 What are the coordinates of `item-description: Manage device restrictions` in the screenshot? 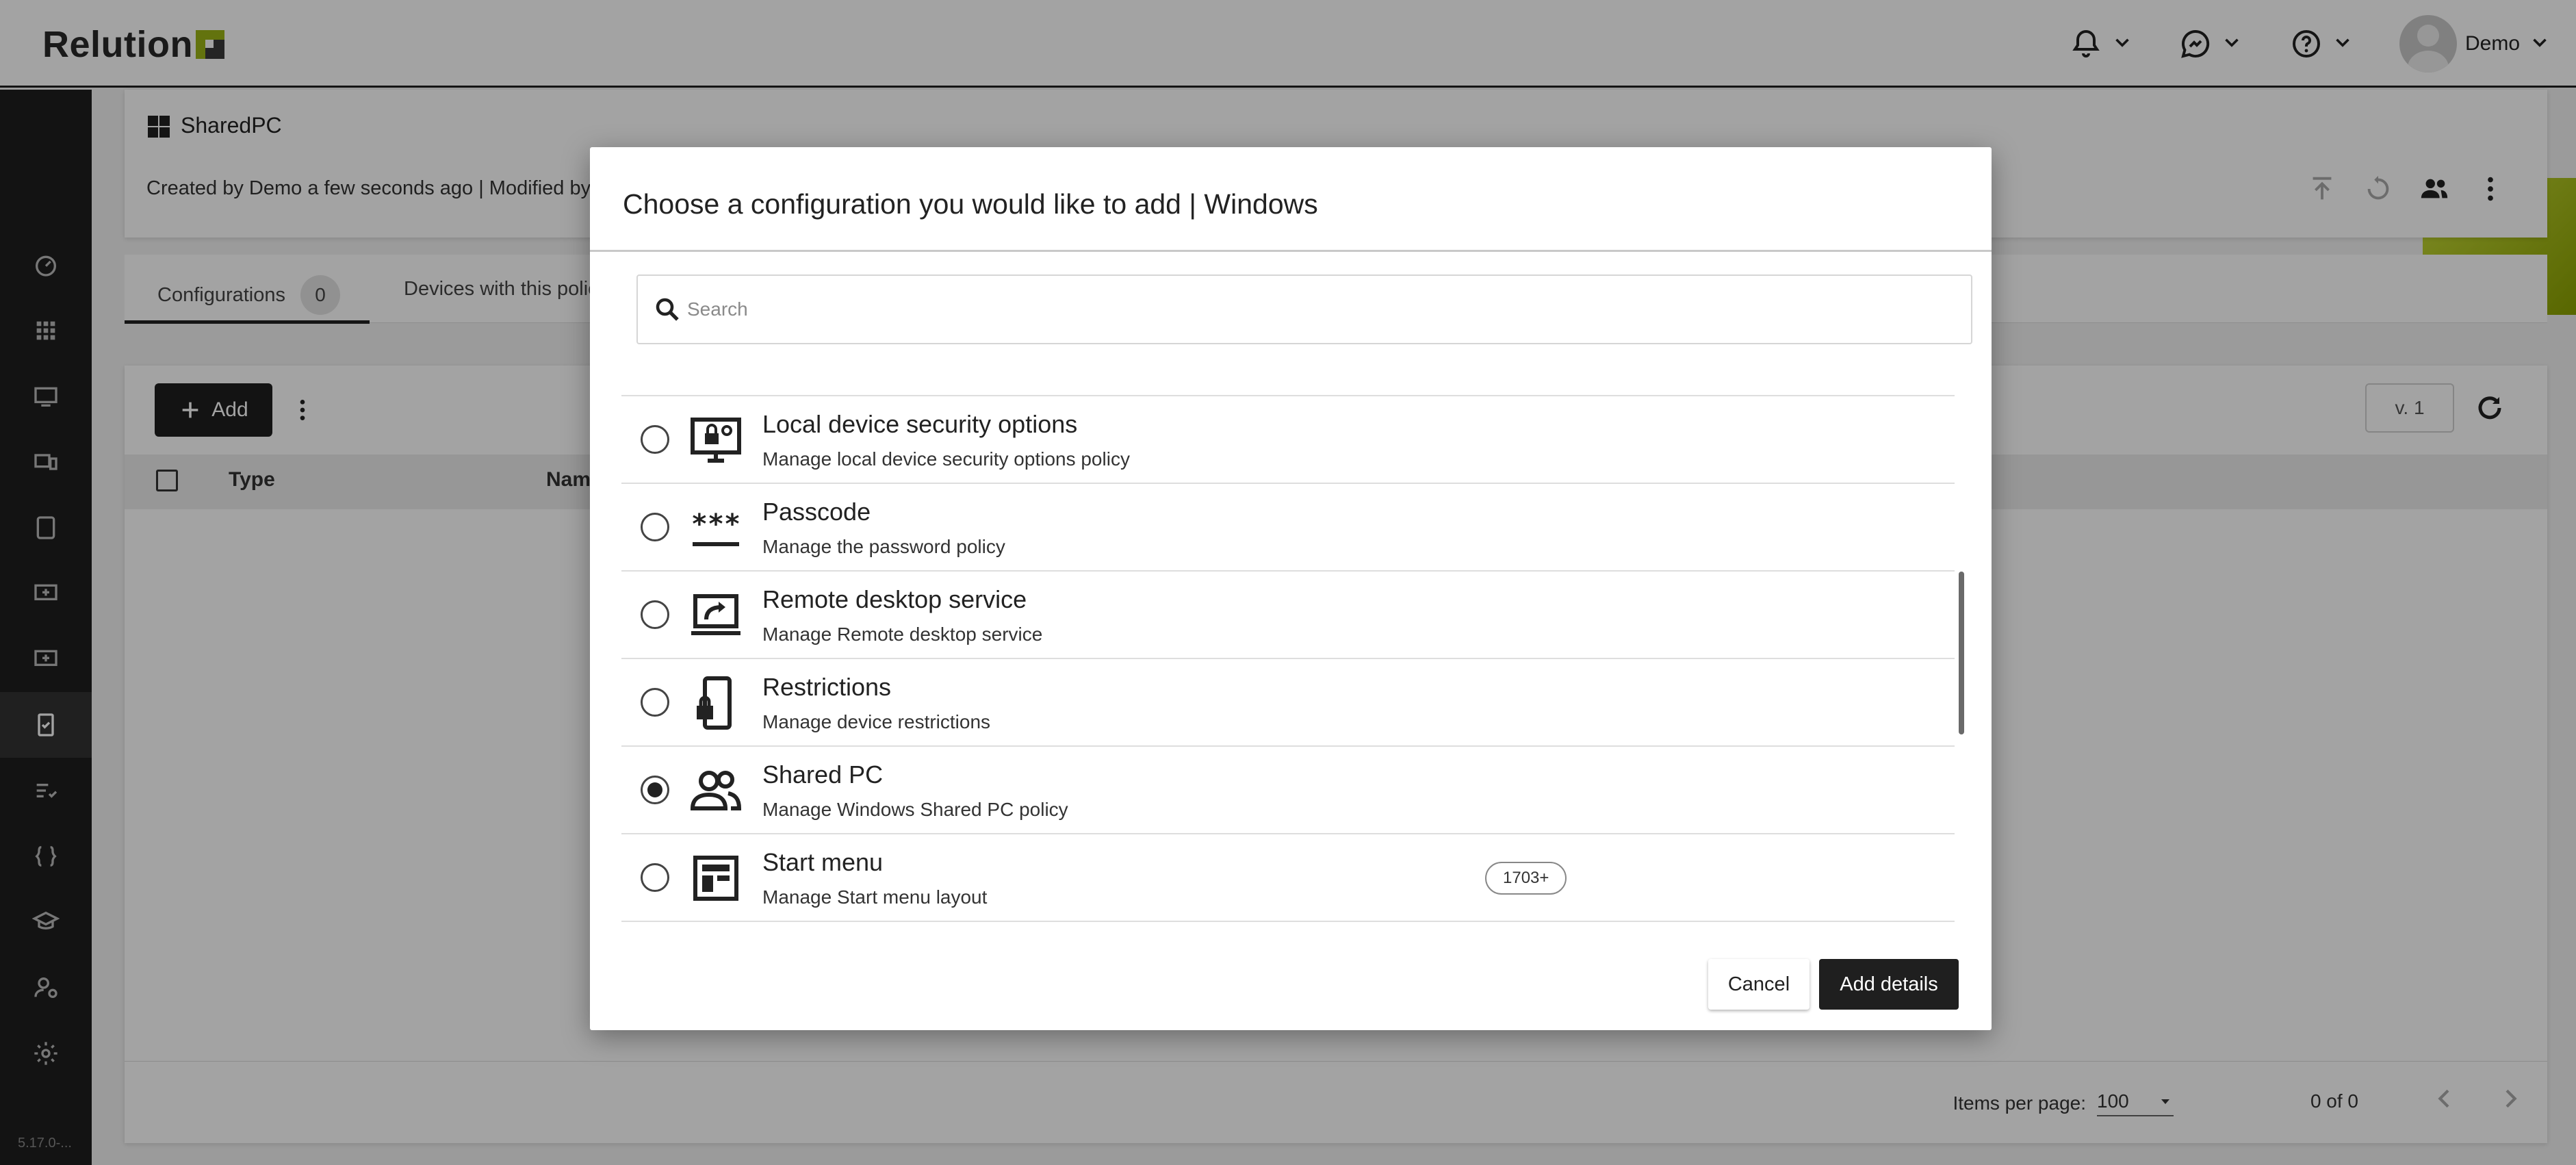 It's located at (876, 721).